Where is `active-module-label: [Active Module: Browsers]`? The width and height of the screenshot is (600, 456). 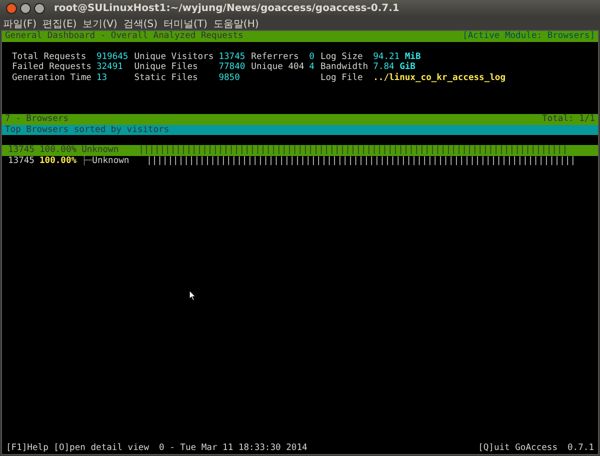 active-module-label: [Active Module: Browsers] is located at coordinates (528, 36).